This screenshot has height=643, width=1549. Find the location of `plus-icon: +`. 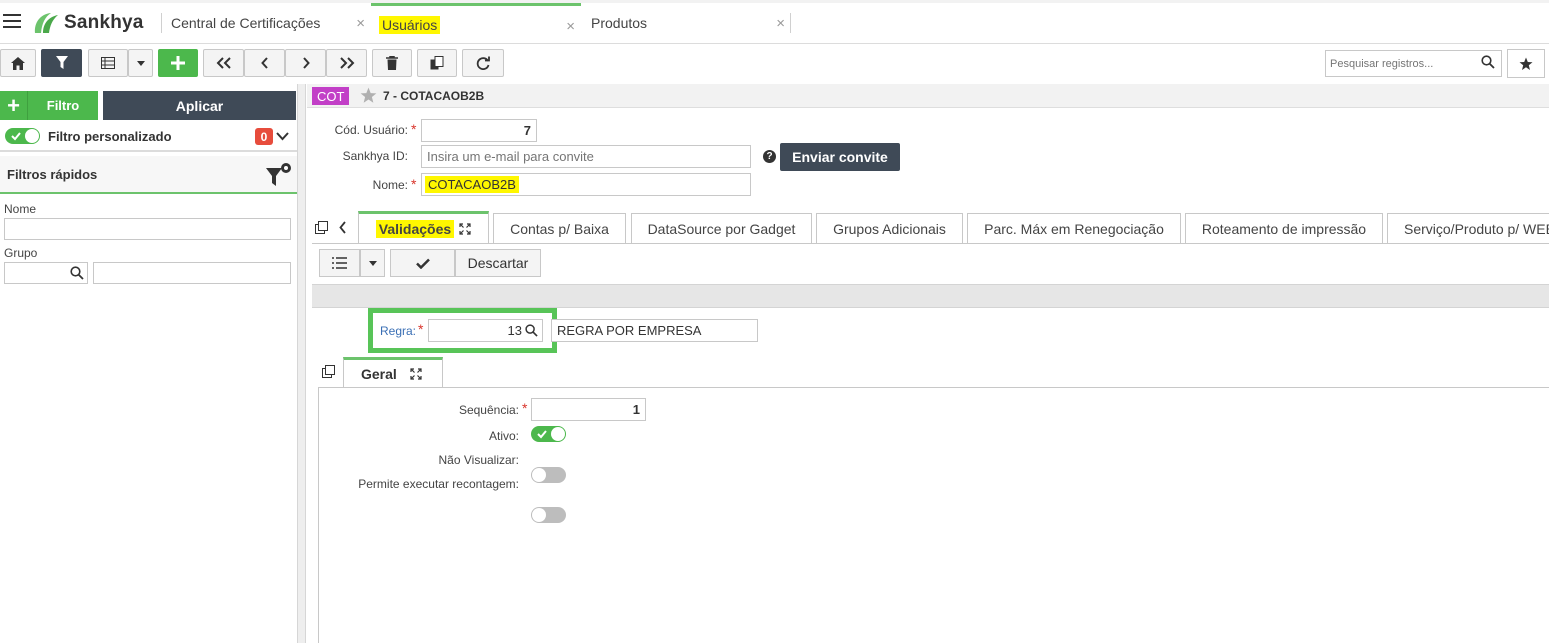

plus-icon: + is located at coordinates (14, 105).